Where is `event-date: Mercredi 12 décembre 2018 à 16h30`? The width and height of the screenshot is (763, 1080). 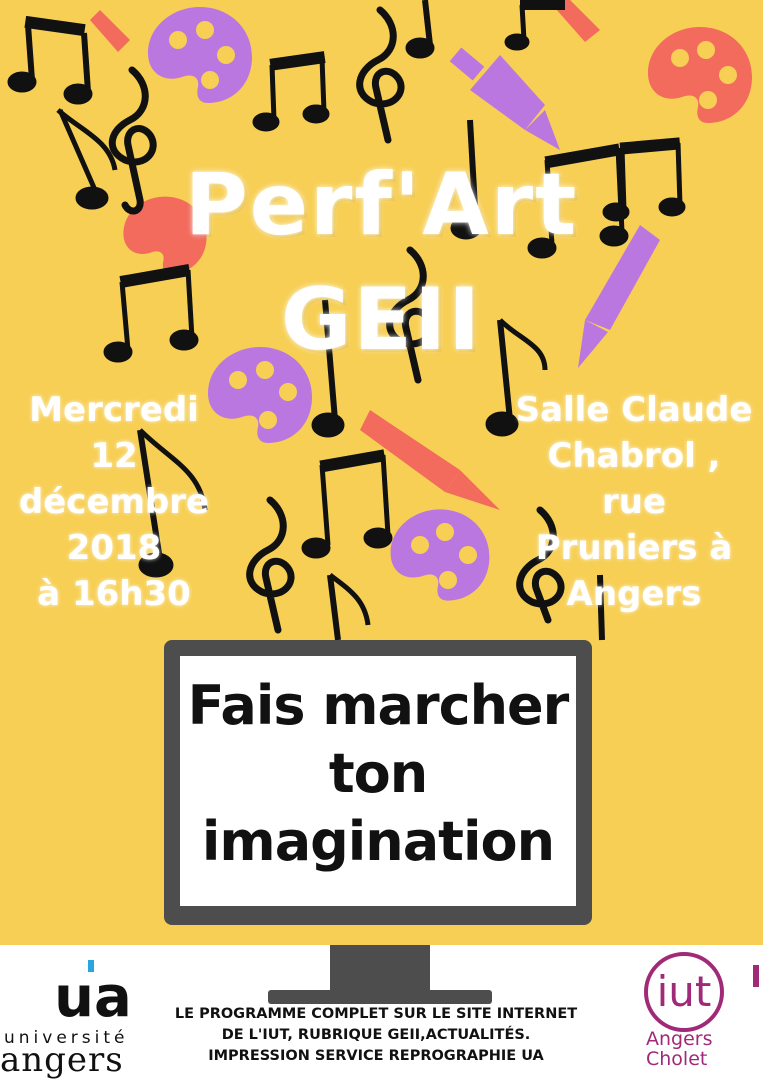
event-date: Mercredi 12 décembre 2018 à 16h30 is located at coordinates (114, 502).